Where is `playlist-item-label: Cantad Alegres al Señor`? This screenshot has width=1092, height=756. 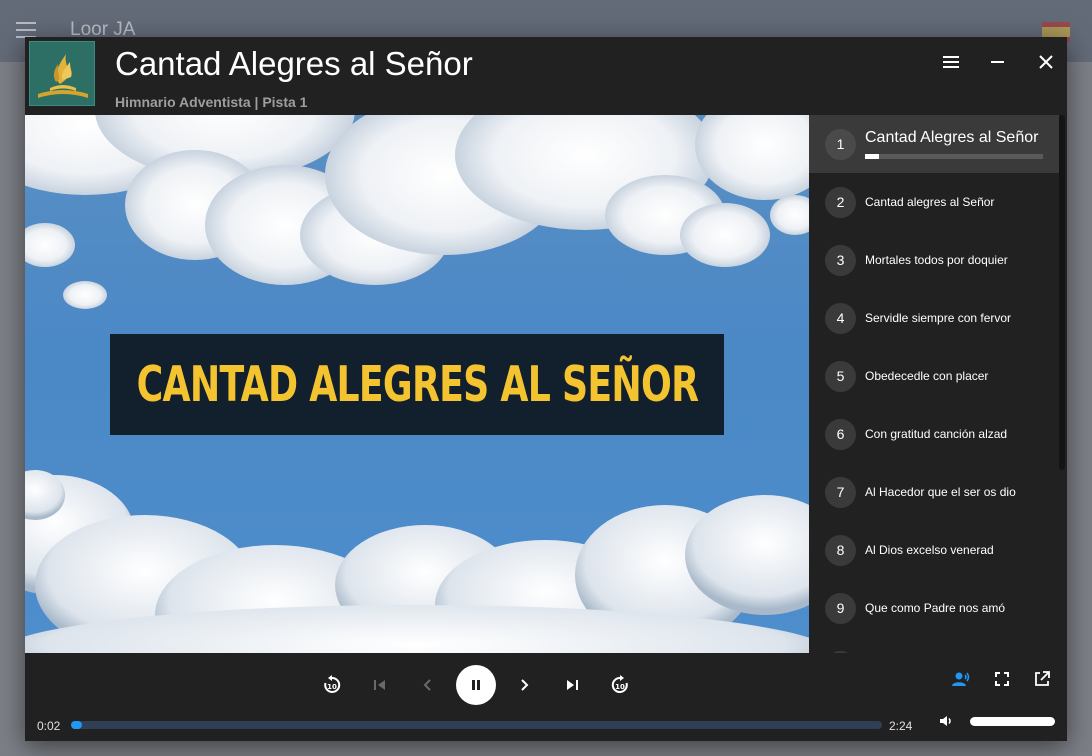
playlist-item-label: Cantad Alegres al Señor is located at coordinates (952, 137).